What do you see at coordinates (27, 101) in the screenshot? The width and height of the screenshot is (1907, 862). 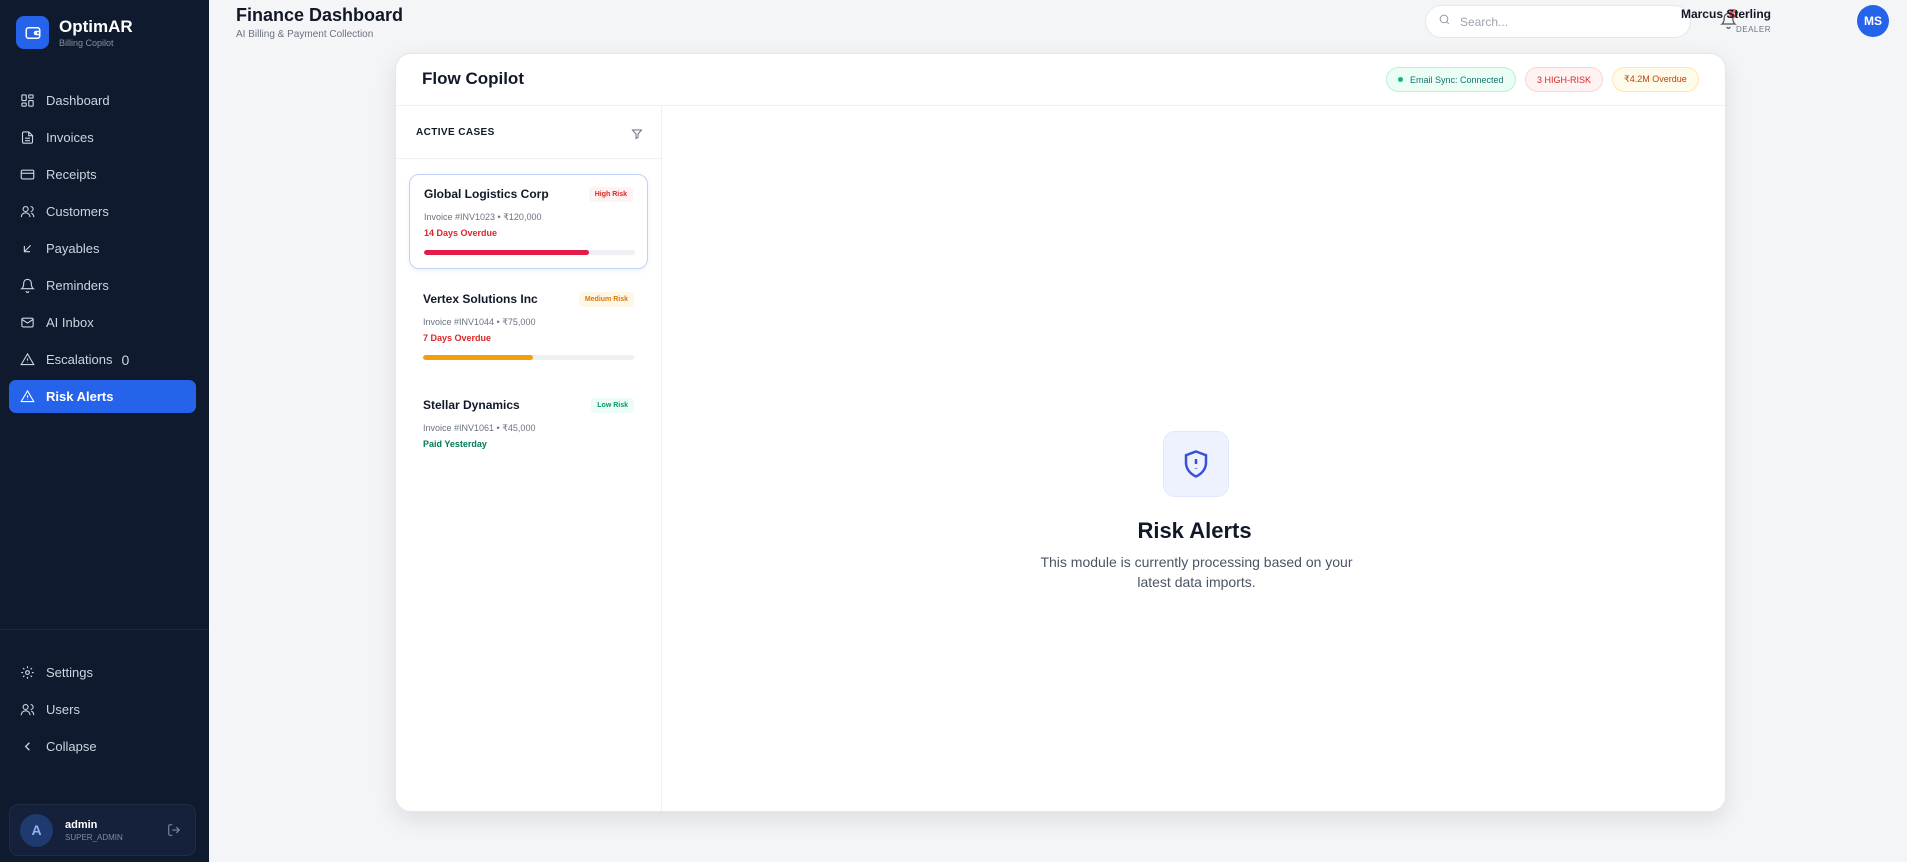 I see `dashboard-icon` at bounding box center [27, 101].